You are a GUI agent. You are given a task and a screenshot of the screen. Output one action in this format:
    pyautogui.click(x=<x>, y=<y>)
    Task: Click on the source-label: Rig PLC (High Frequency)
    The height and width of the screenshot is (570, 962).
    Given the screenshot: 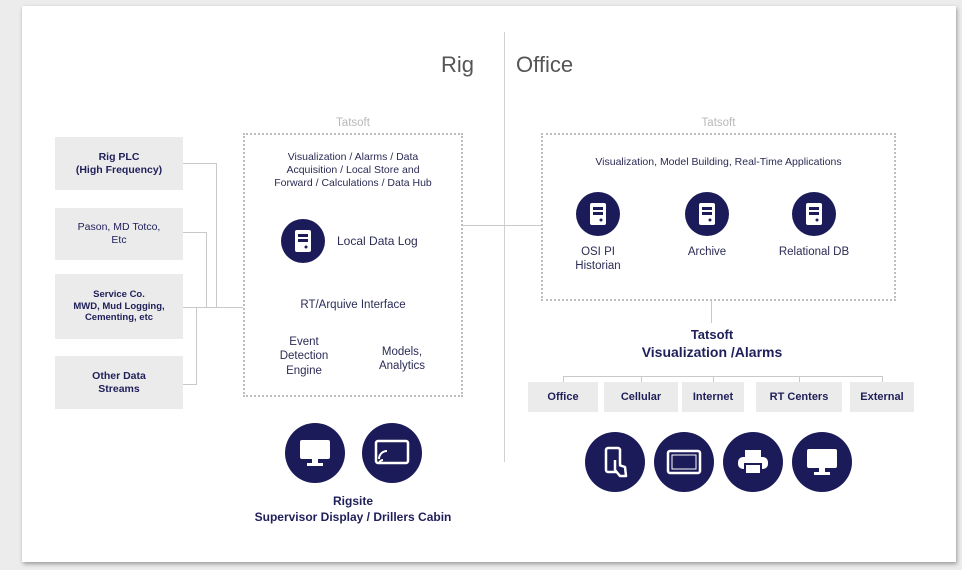 What is the action you would take?
    pyautogui.click(x=119, y=163)
    